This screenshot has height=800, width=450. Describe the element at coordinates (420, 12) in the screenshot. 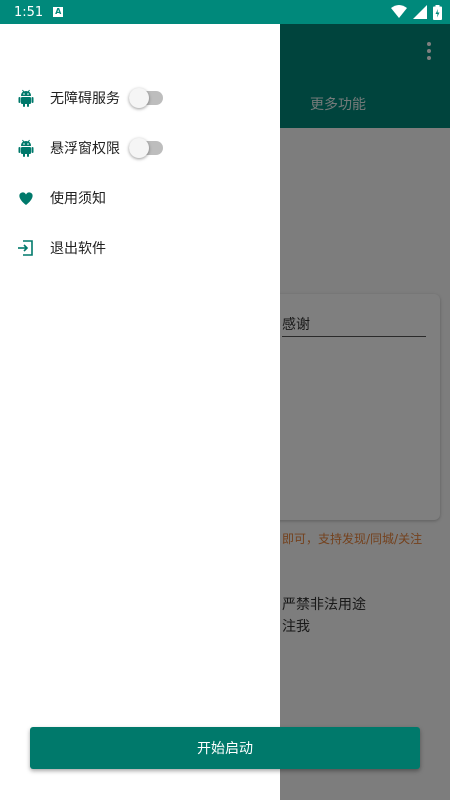

I see `signal-icon` at that location.